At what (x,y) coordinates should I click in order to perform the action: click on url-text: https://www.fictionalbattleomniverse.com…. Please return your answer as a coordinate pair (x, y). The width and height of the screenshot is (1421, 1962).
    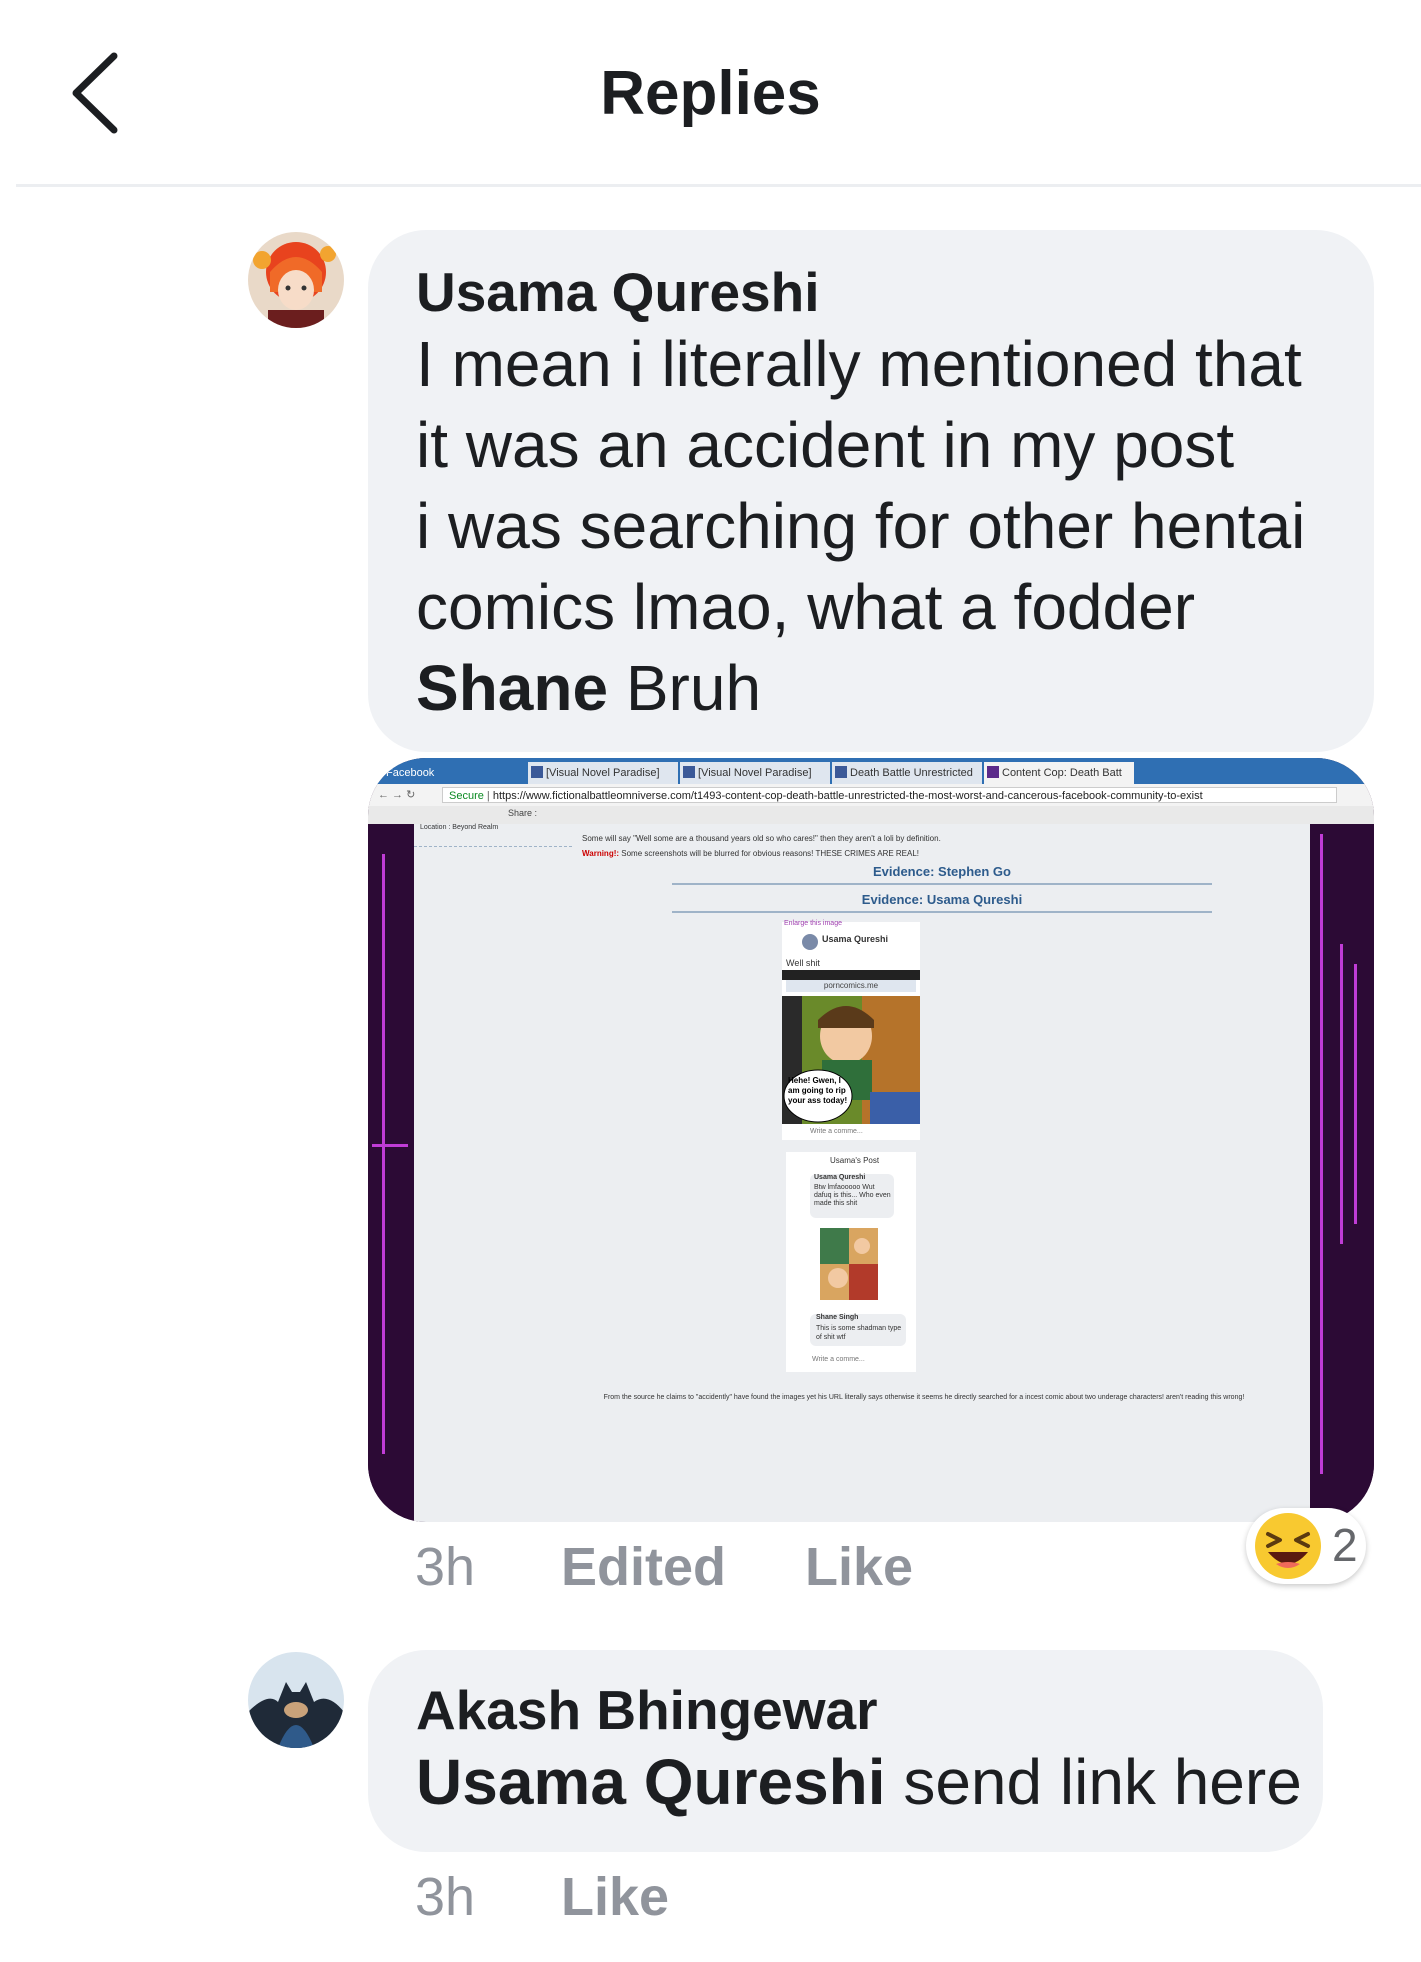
    Looking at the image, I should click on (847, 796).